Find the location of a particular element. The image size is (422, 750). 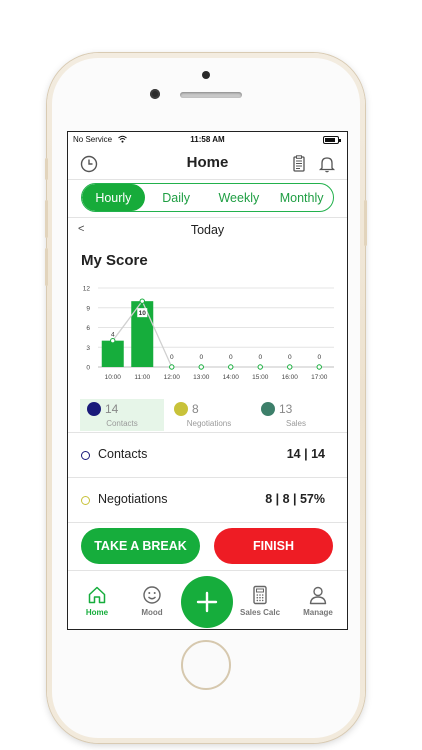

tab-hourly: Hourly is located at coordinates (113, 197).